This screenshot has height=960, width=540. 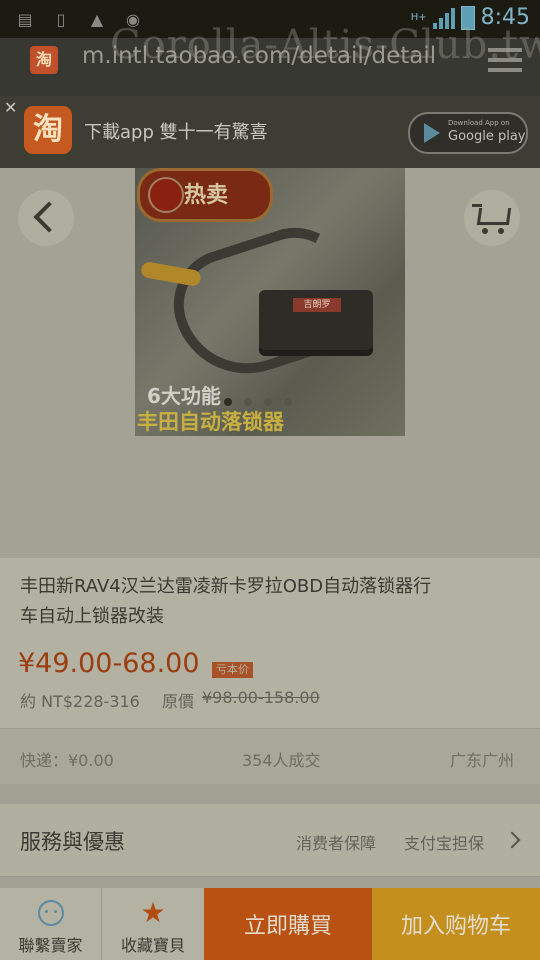 I want to click on nt-price: 約 NT$228-316, so click(x=80, y=701).